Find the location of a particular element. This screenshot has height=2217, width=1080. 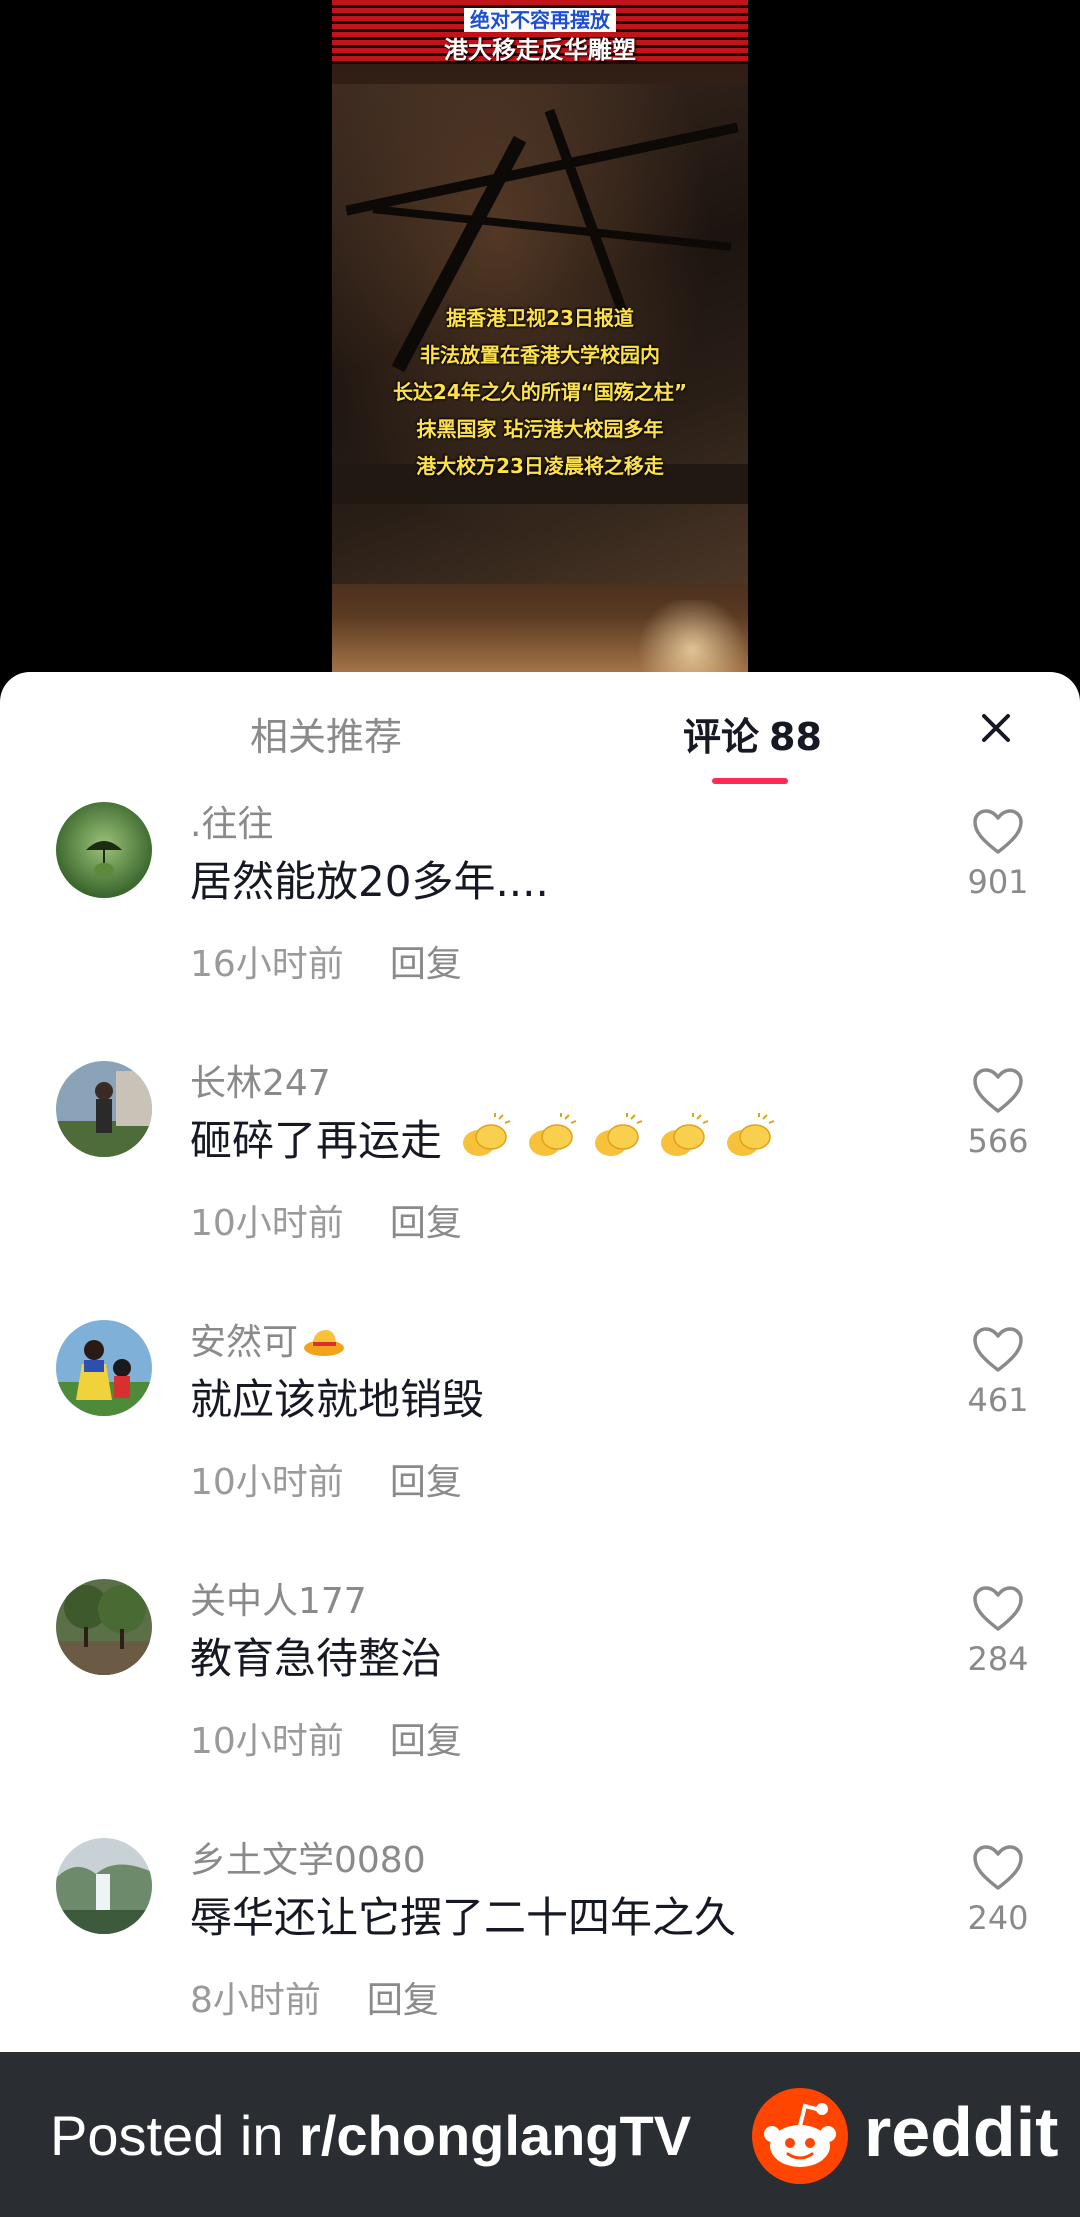

like-count: 240 is located at coordinates (998, 1918).